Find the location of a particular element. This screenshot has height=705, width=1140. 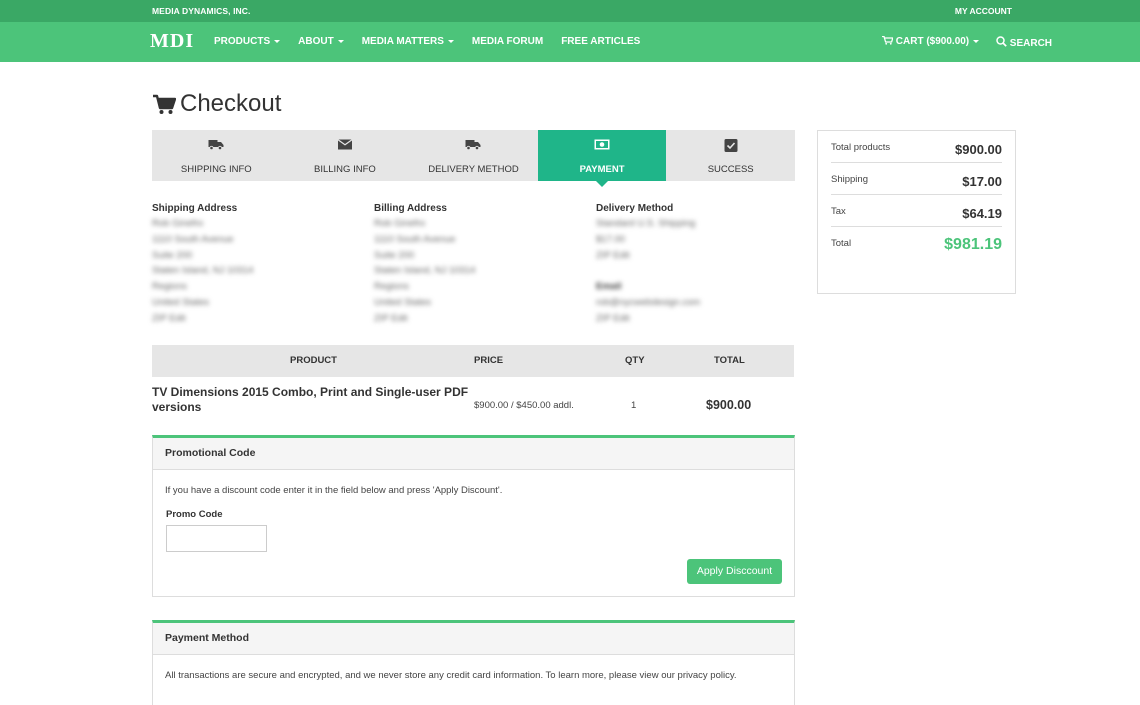

summary-label: Tax is located at coordinates (838, 211).